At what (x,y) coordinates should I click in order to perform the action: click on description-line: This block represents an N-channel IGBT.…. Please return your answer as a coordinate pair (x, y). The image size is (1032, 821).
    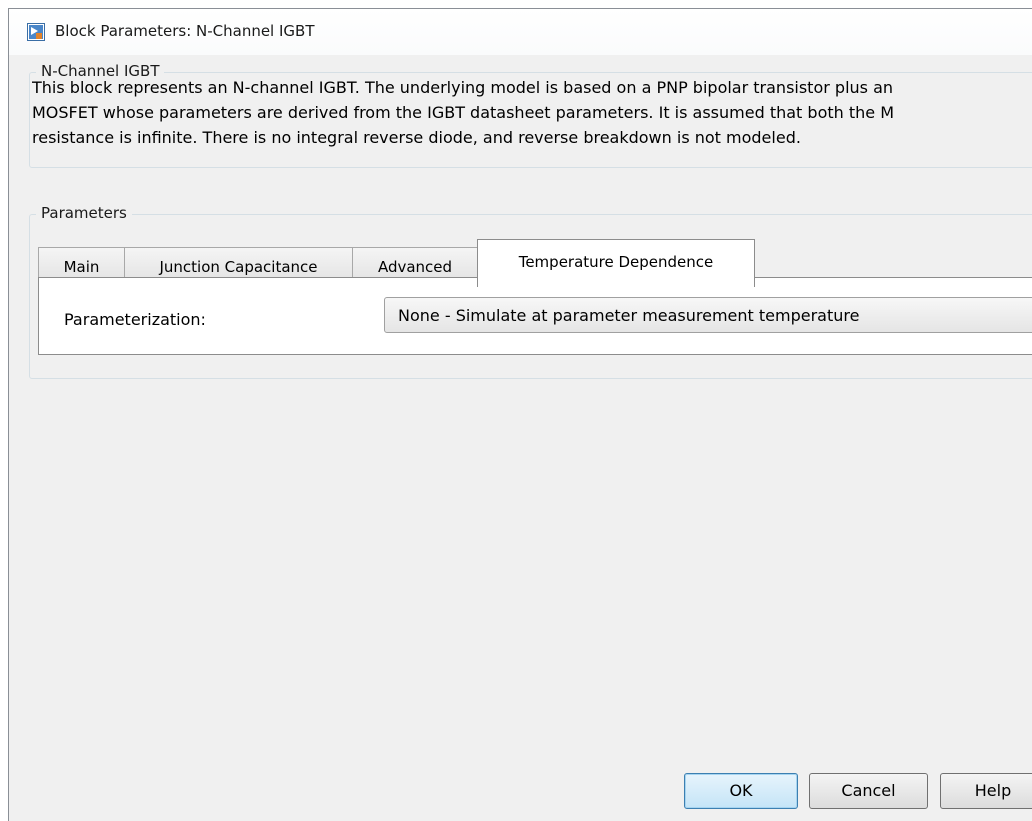
    Looking at the image, I should click on (463, 87).